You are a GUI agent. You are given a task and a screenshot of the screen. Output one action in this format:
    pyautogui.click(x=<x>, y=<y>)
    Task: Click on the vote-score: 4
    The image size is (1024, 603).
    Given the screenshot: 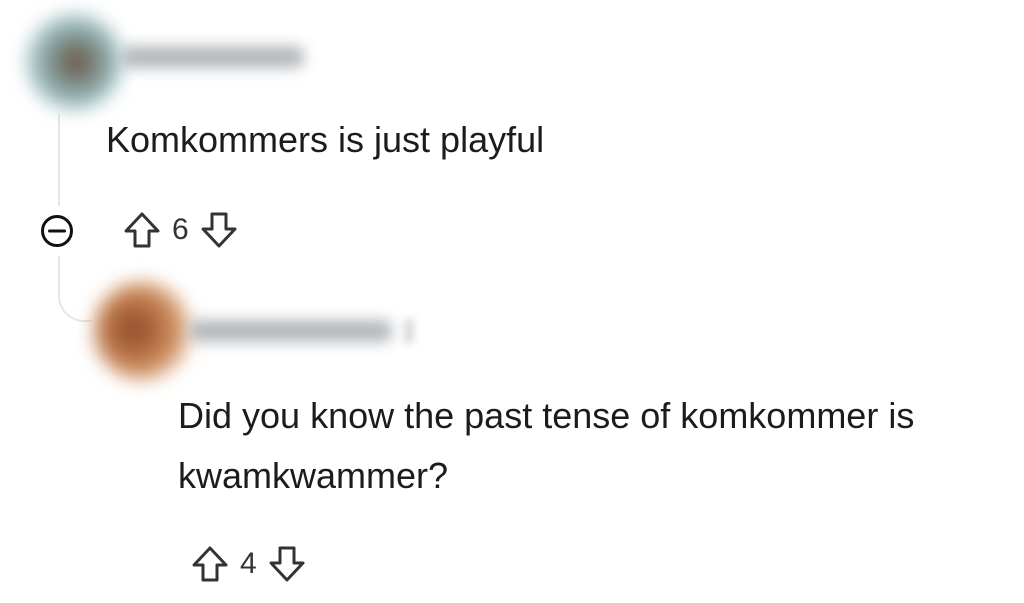 What is the action you would take?
    pyautogui.click(x=248, y=563)
    